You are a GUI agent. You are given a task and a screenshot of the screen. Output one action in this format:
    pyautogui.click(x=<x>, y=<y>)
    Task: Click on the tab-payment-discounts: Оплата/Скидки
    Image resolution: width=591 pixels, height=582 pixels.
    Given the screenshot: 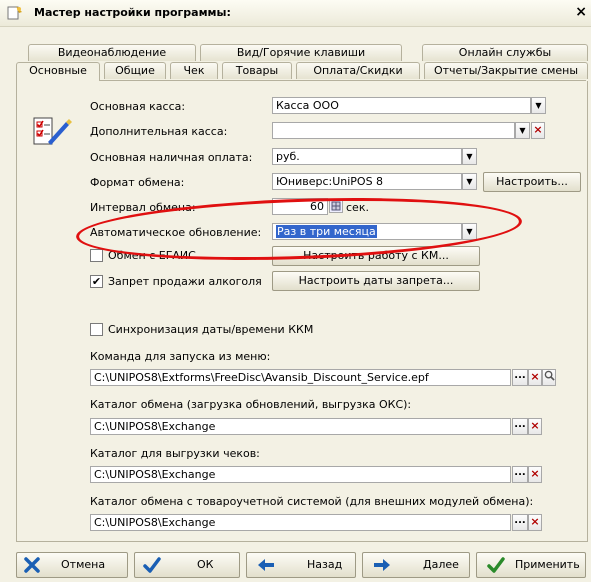 What is the action you would take?
    pyautogui.click(x=358, y=70)
    